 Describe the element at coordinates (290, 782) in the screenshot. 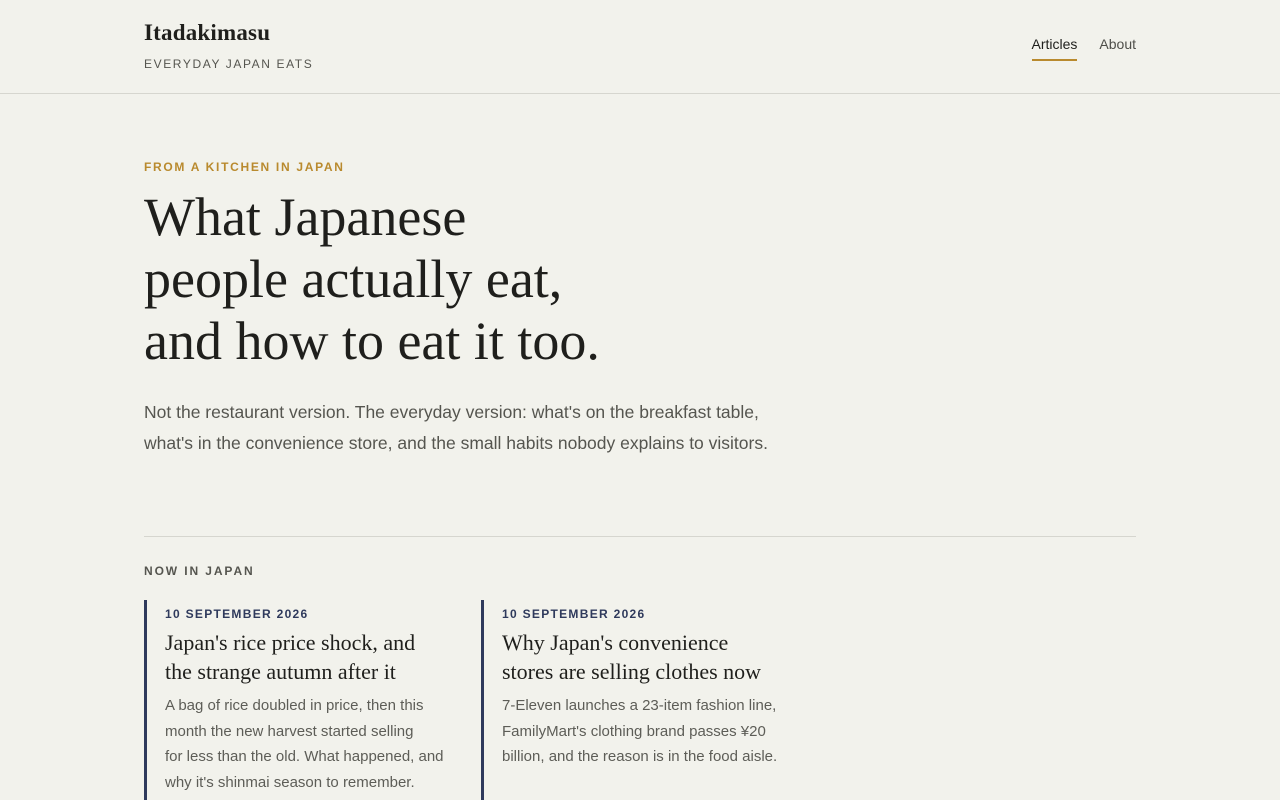

I see `article-excerpt-line: why it's shinmai season to remember.` at that location.